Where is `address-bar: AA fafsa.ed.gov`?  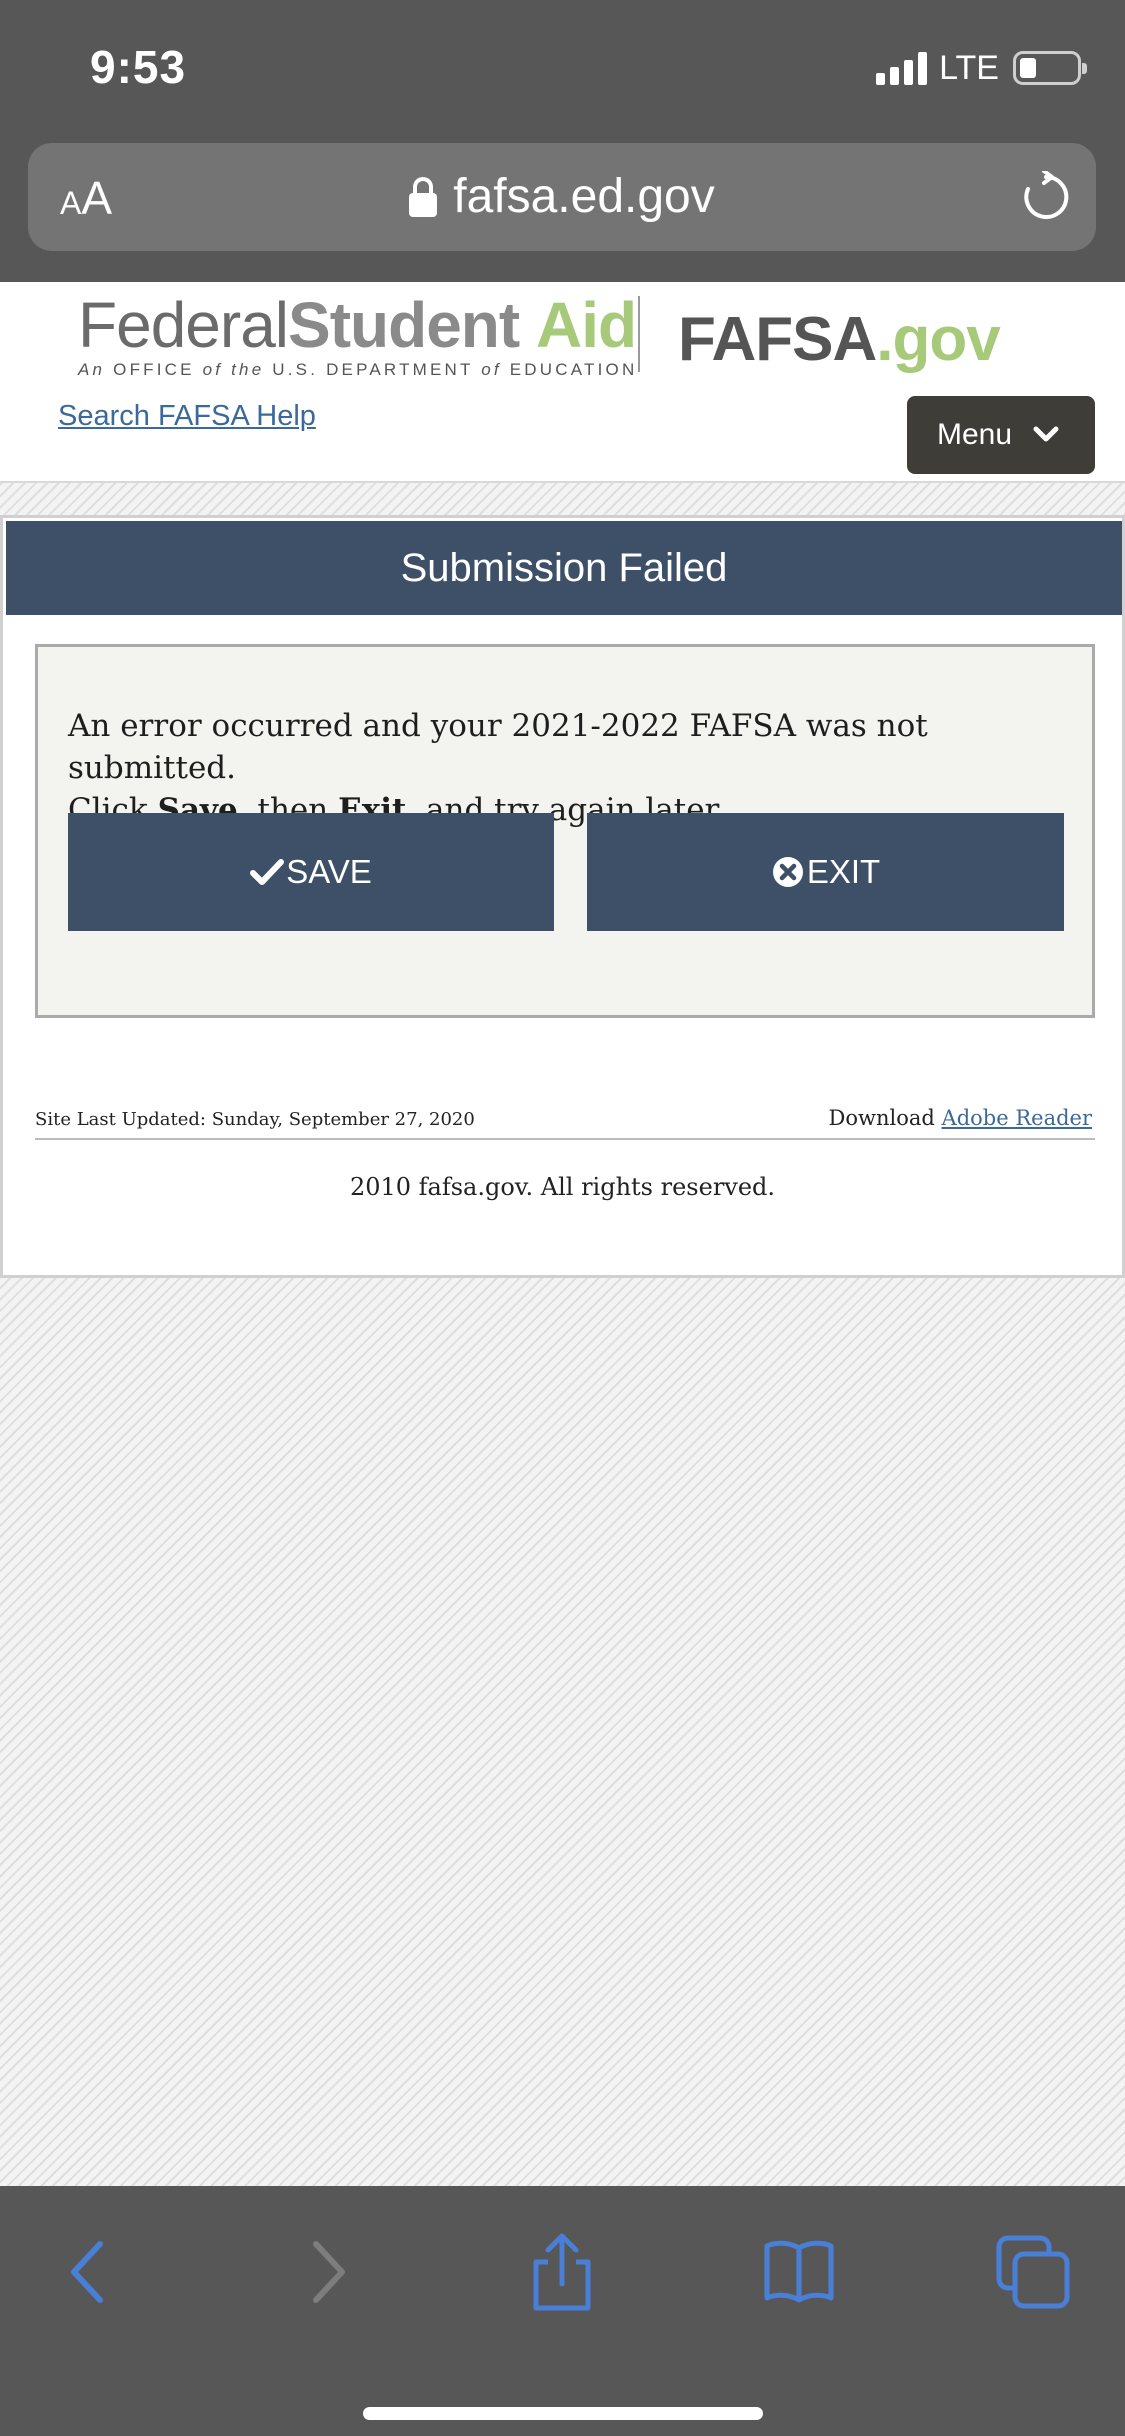
address-bar: AA fafsa.ed.gov is located at coordinates (562, 197).